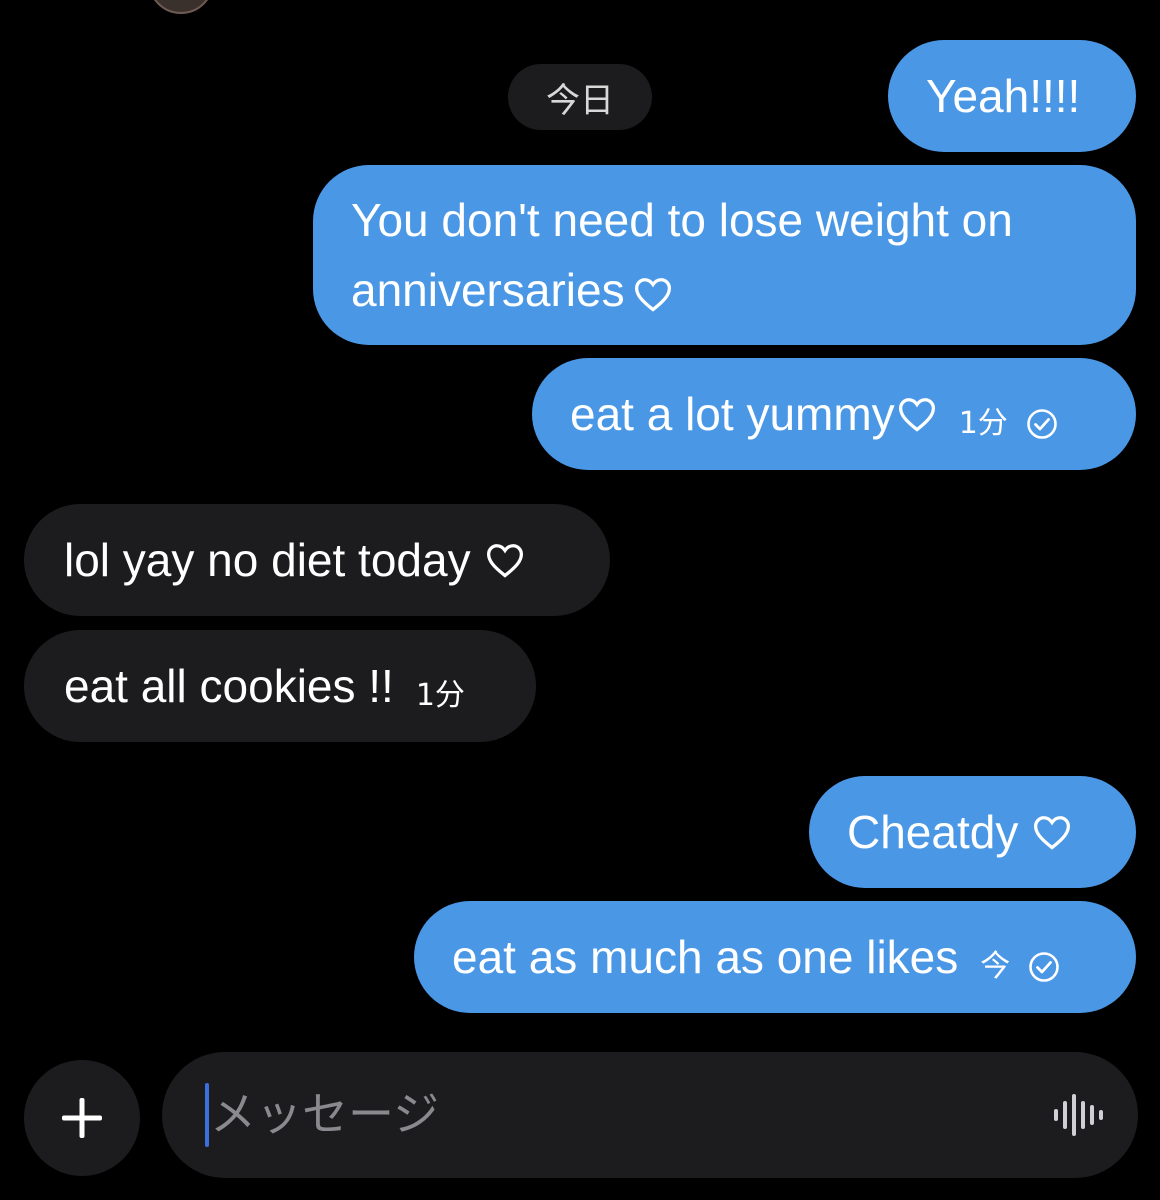  Describe the element at coordinates (732, 414) in the screenshot. I see `message-text: eat a lot yummy` at that location.